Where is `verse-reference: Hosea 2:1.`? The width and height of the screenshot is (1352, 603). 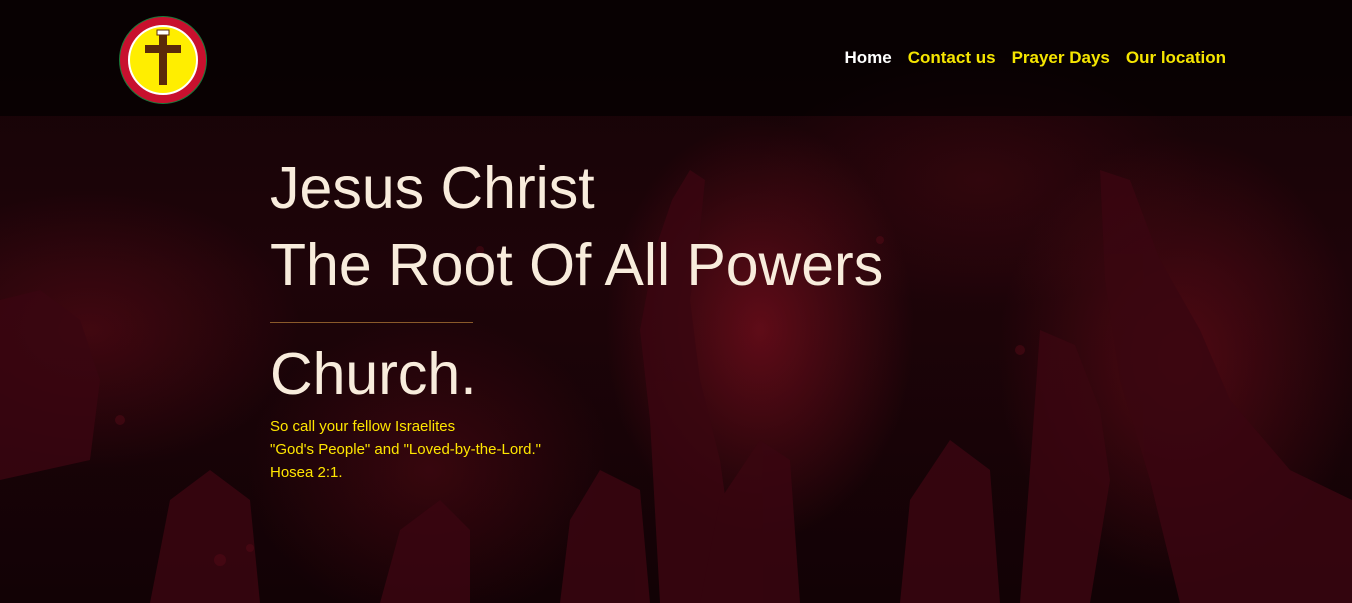 verse-reference: Hosea 2:1. is located at coordinates (306, 472).